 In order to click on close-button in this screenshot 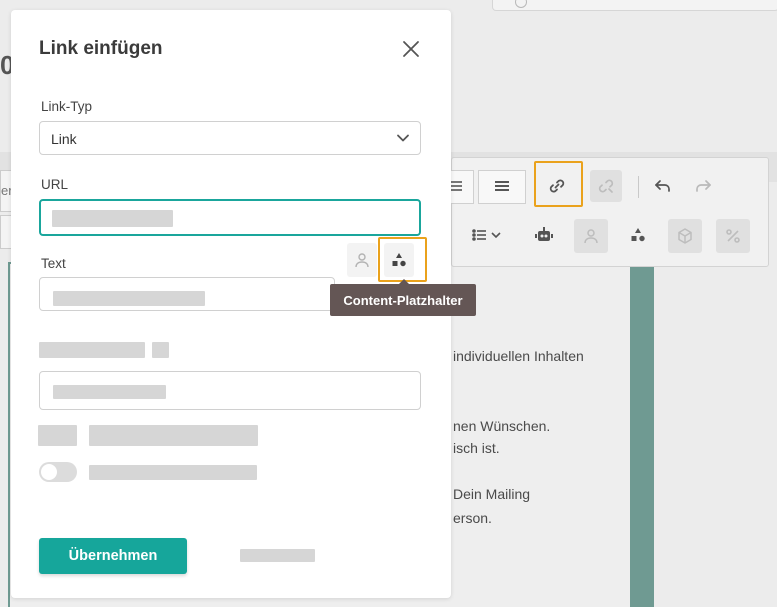, I will do `click(411, 49)`.